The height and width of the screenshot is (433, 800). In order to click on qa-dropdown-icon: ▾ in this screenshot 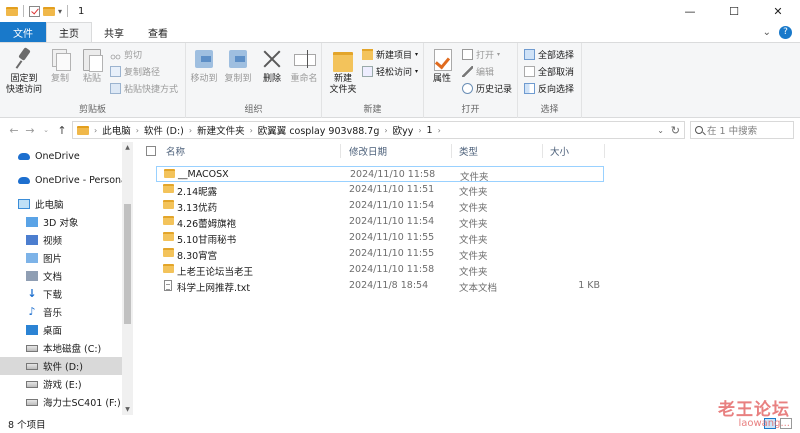, I will do `click(60, 11)`.